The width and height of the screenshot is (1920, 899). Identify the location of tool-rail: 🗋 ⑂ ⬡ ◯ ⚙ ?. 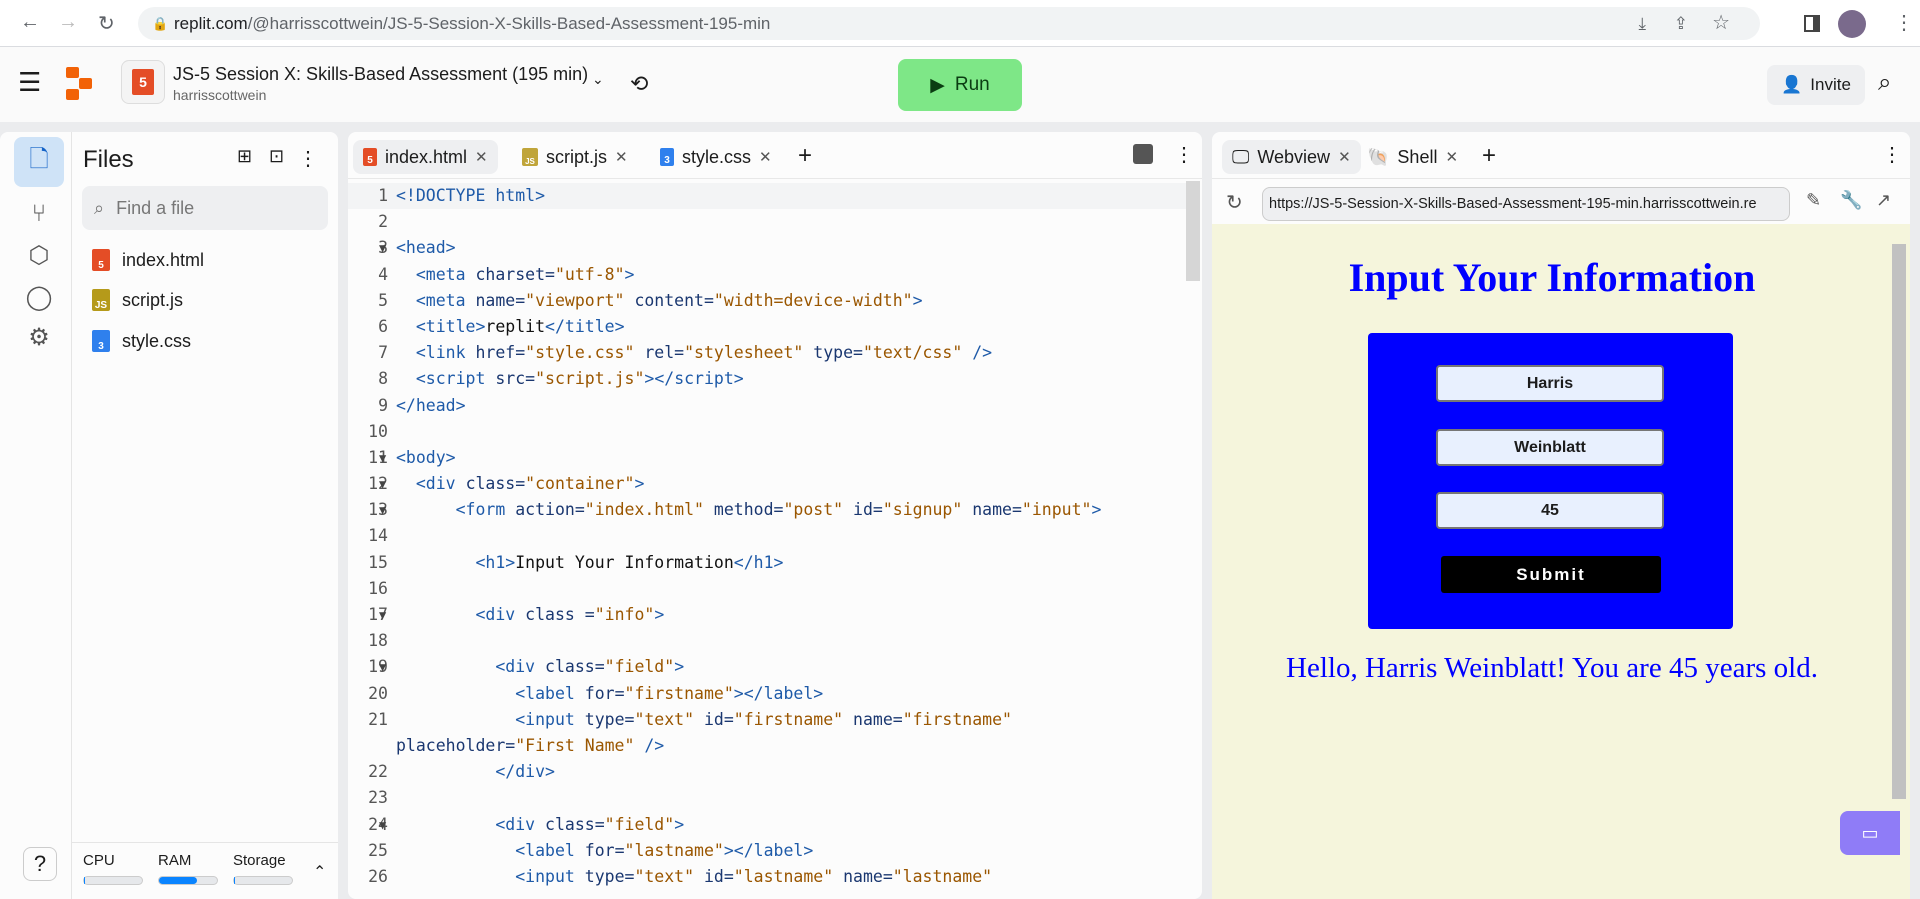
(35, 515).